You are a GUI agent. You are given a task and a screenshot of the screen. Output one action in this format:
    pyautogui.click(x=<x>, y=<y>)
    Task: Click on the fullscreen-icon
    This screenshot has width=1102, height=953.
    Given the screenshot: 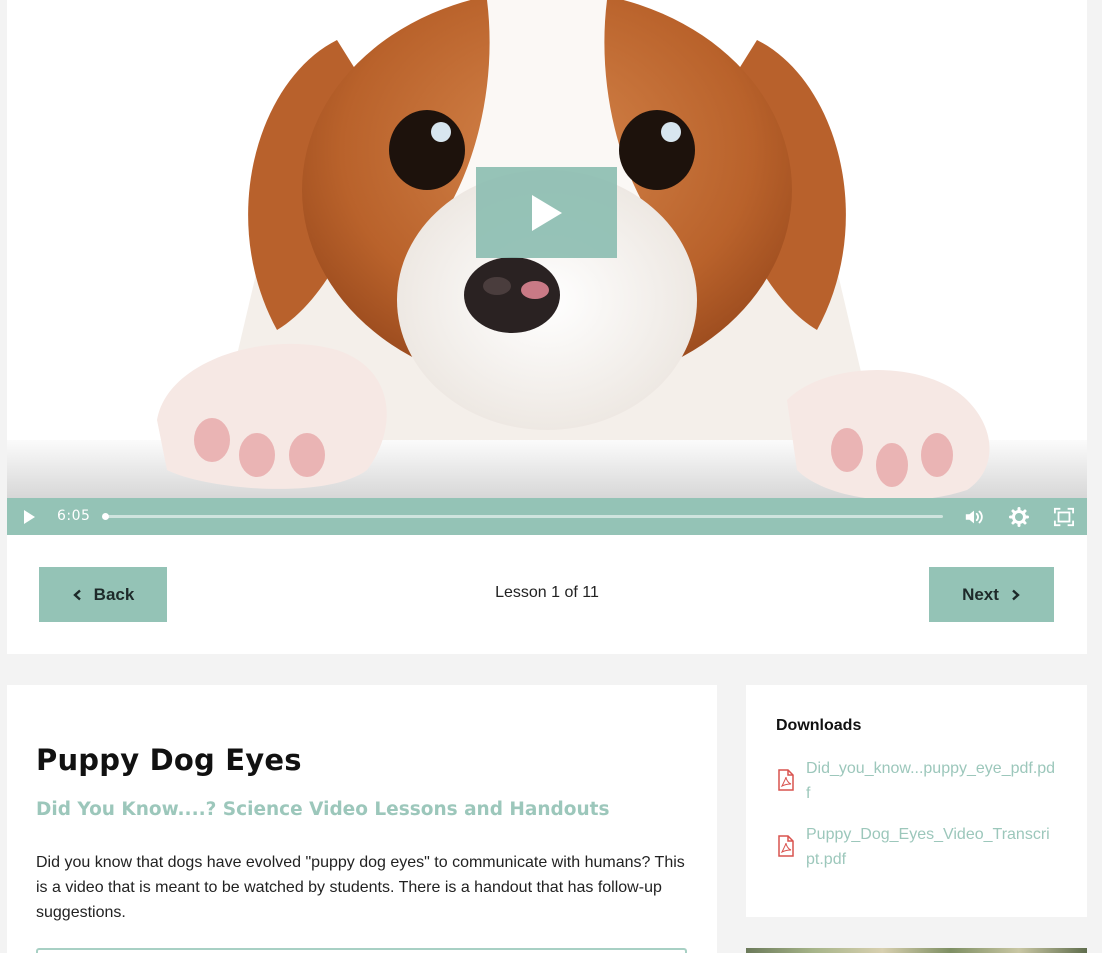 What is the action you would take?
    pyautogui.click(x=1064, y=516)
    